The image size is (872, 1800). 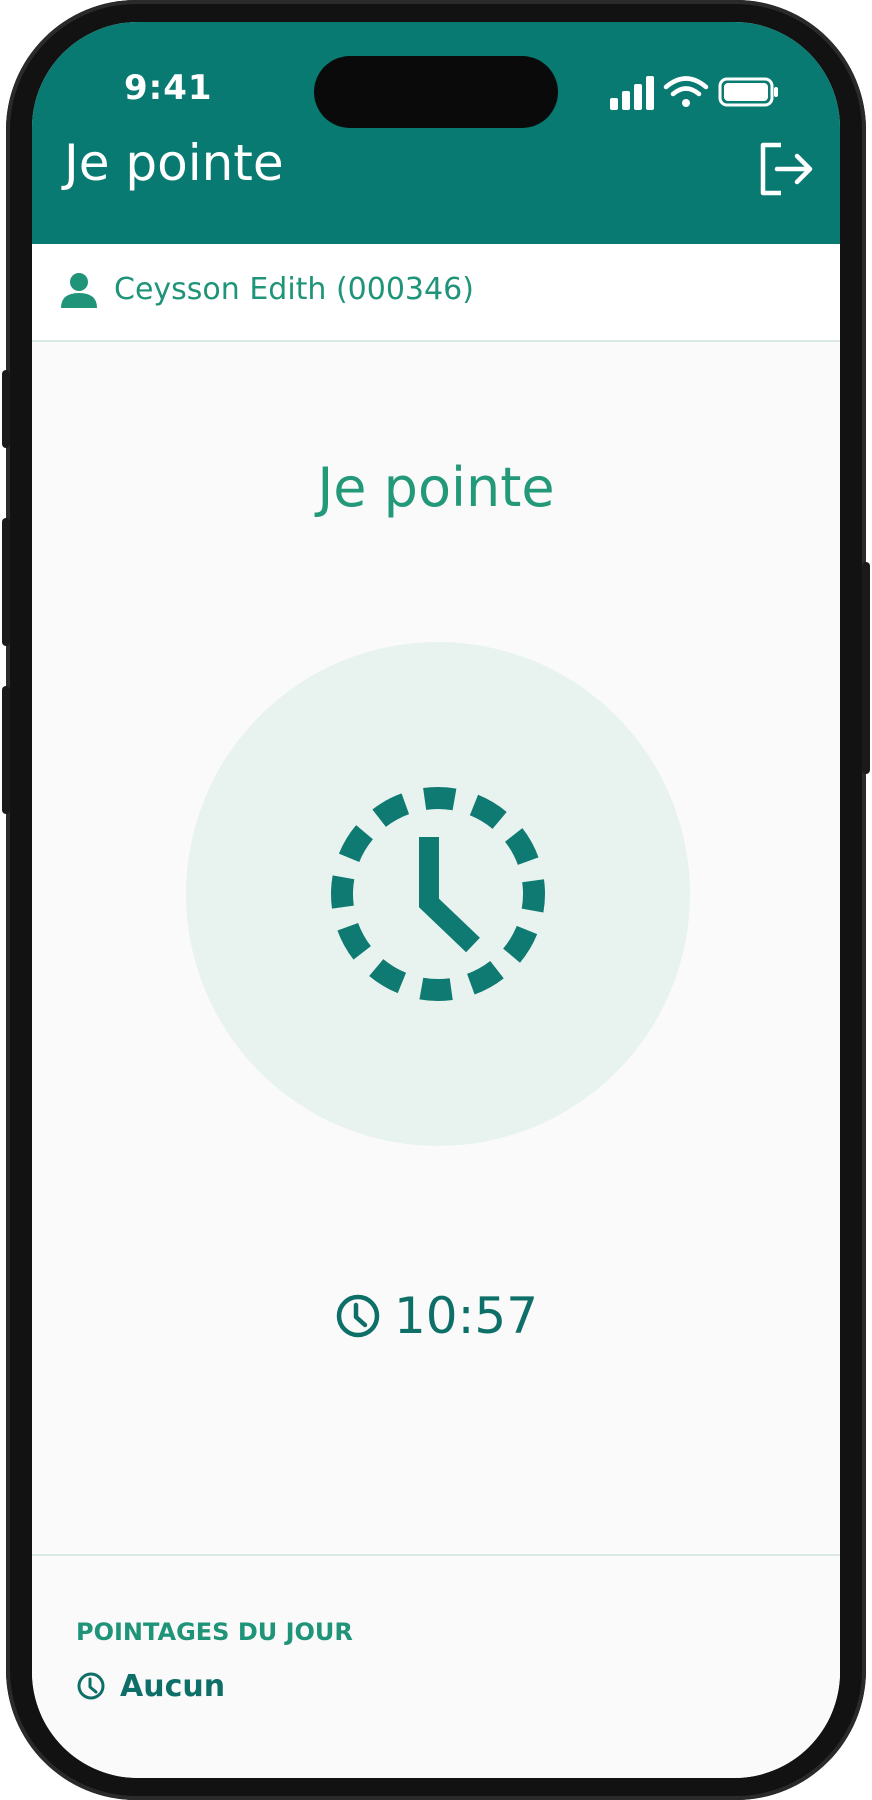 I want to click on battery-icon, so click(x=748, y=92).